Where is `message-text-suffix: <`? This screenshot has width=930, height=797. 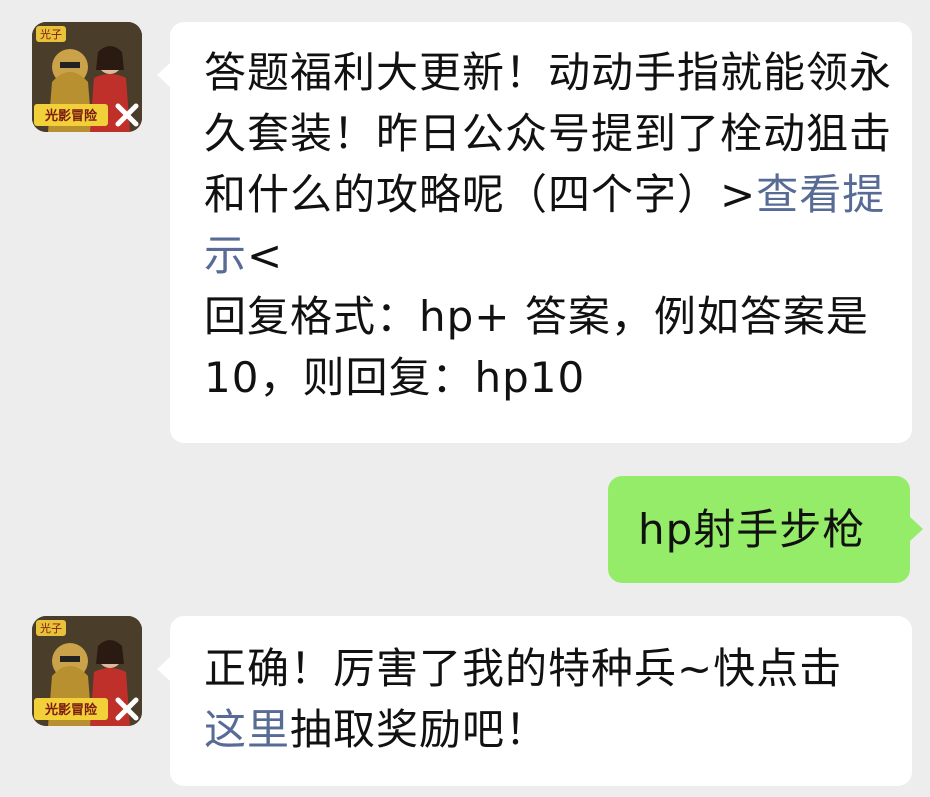 message-text-suffix: < is located at coordinates (265, 255).